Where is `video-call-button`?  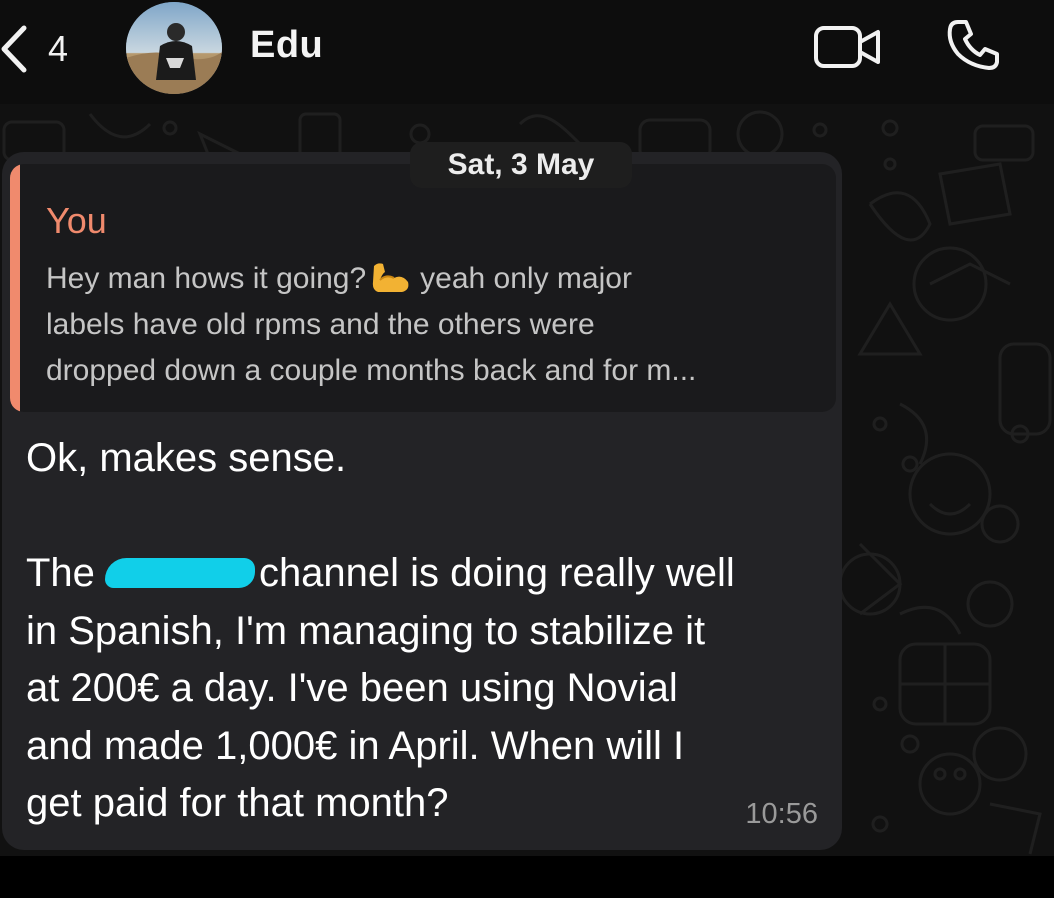 video-call-button is located at coordinates (848, 47).